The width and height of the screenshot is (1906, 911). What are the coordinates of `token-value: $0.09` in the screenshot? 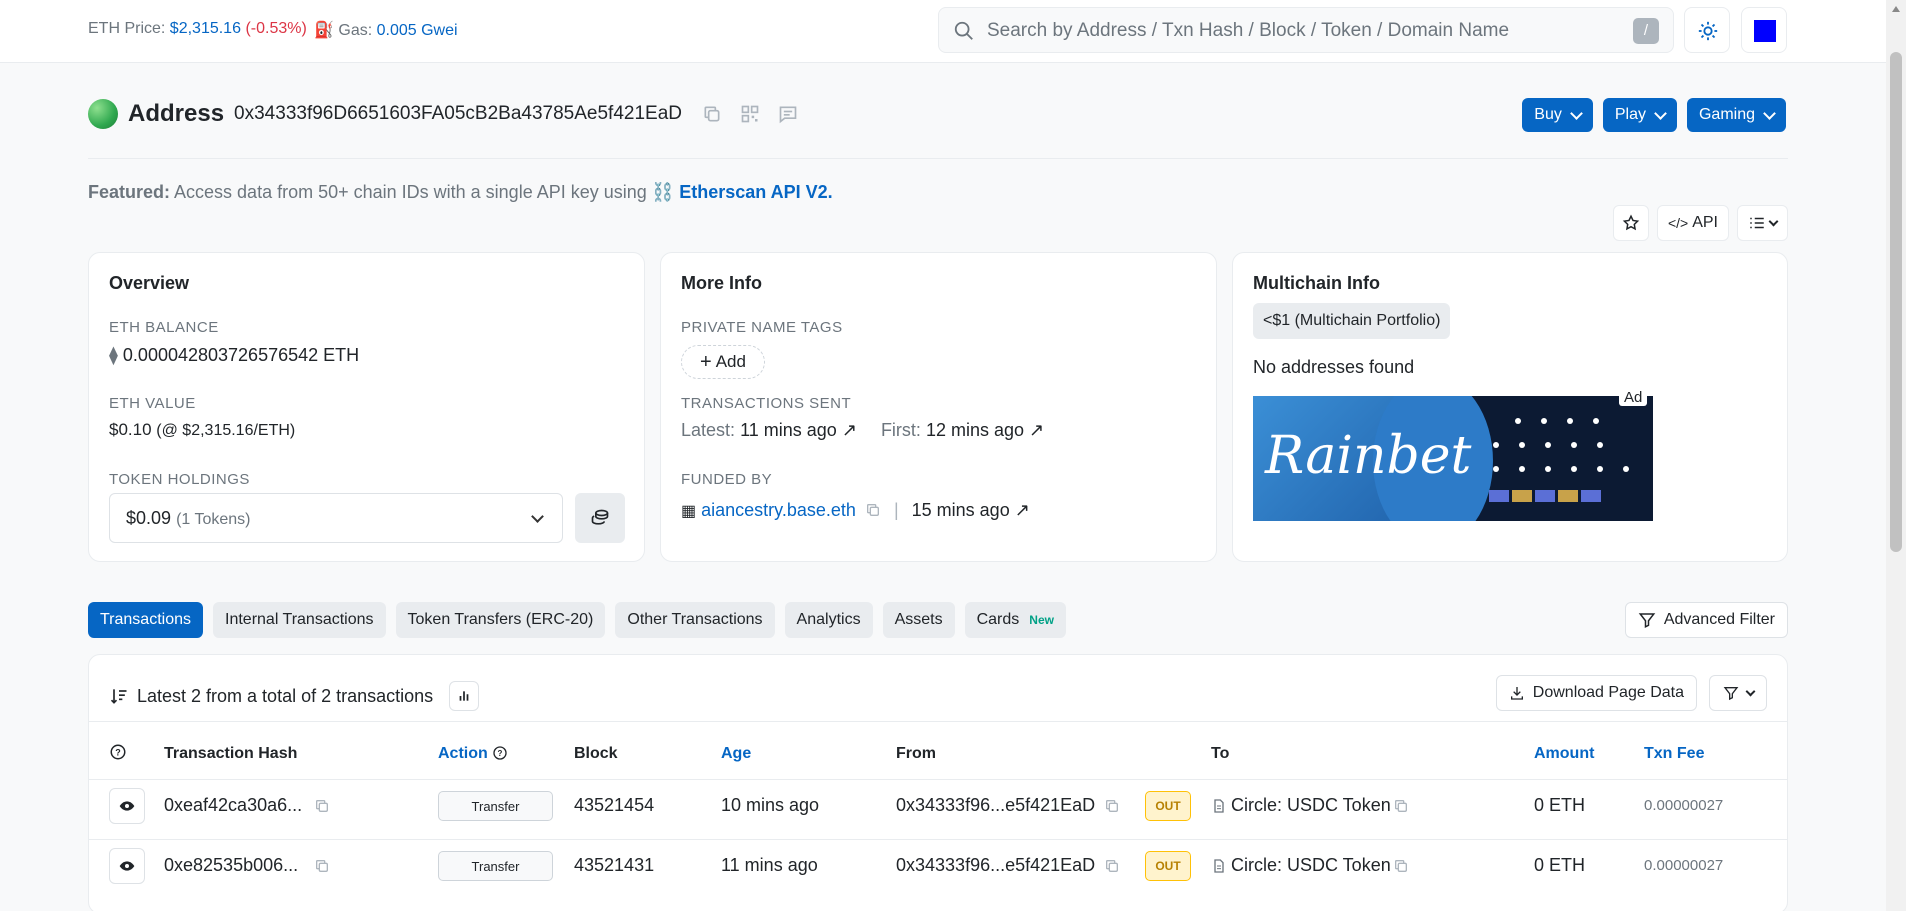 It's located at (149, 518).